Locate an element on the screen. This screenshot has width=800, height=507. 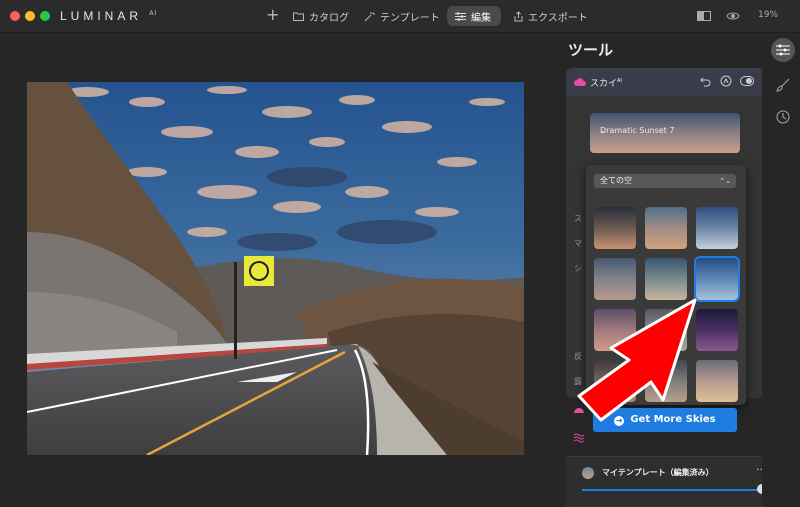
history-button is located at coordinates (783, 117).